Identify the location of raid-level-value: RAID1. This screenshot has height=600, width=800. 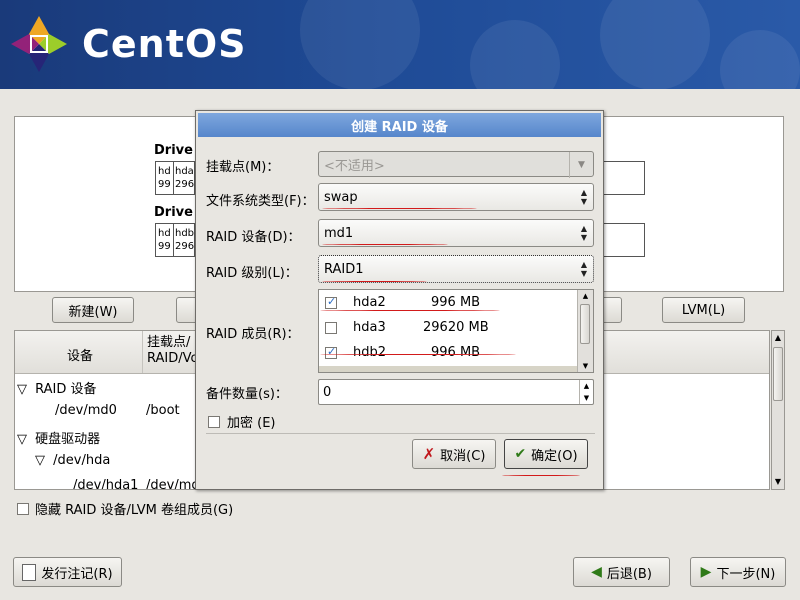
(344, 269).